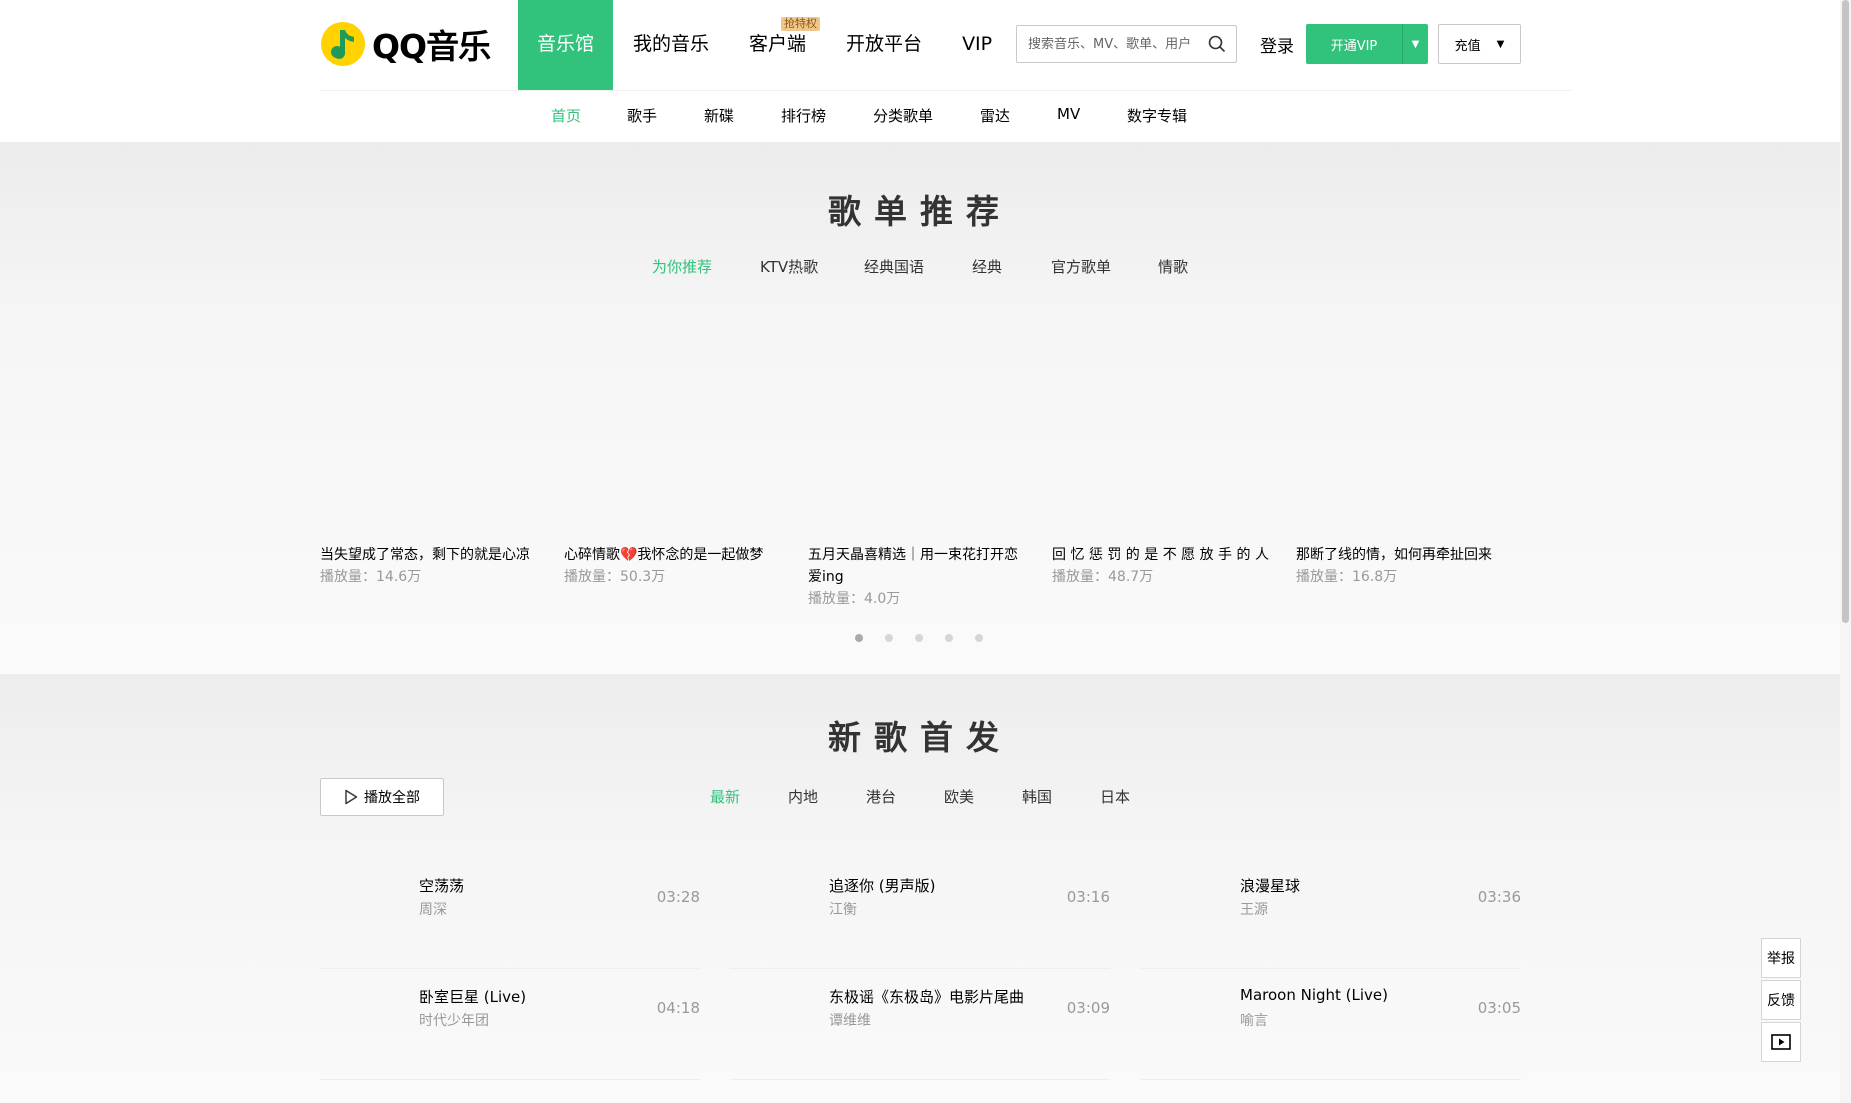 This screenshot has width=1851, height=1103. I want to click on login-link: 登录, so click(1277, 44).